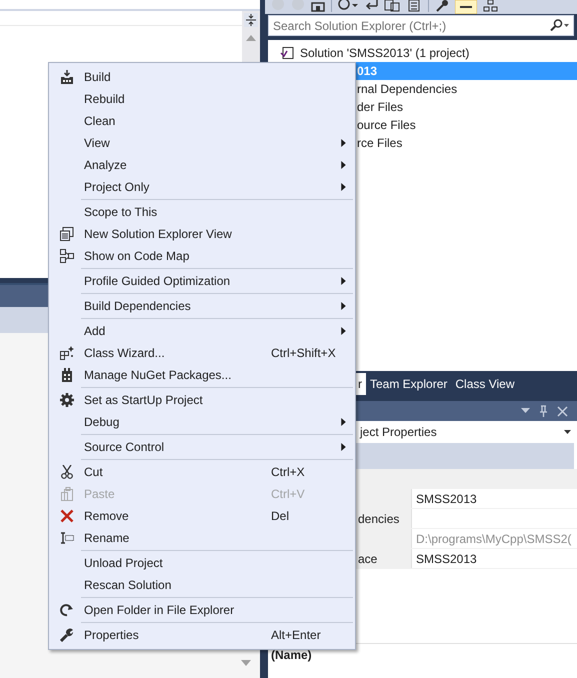 This screenshot has width=577, height=678. Describe the element at coordinates (318, 6) in the screenshot. I see `home-icon` at that location.